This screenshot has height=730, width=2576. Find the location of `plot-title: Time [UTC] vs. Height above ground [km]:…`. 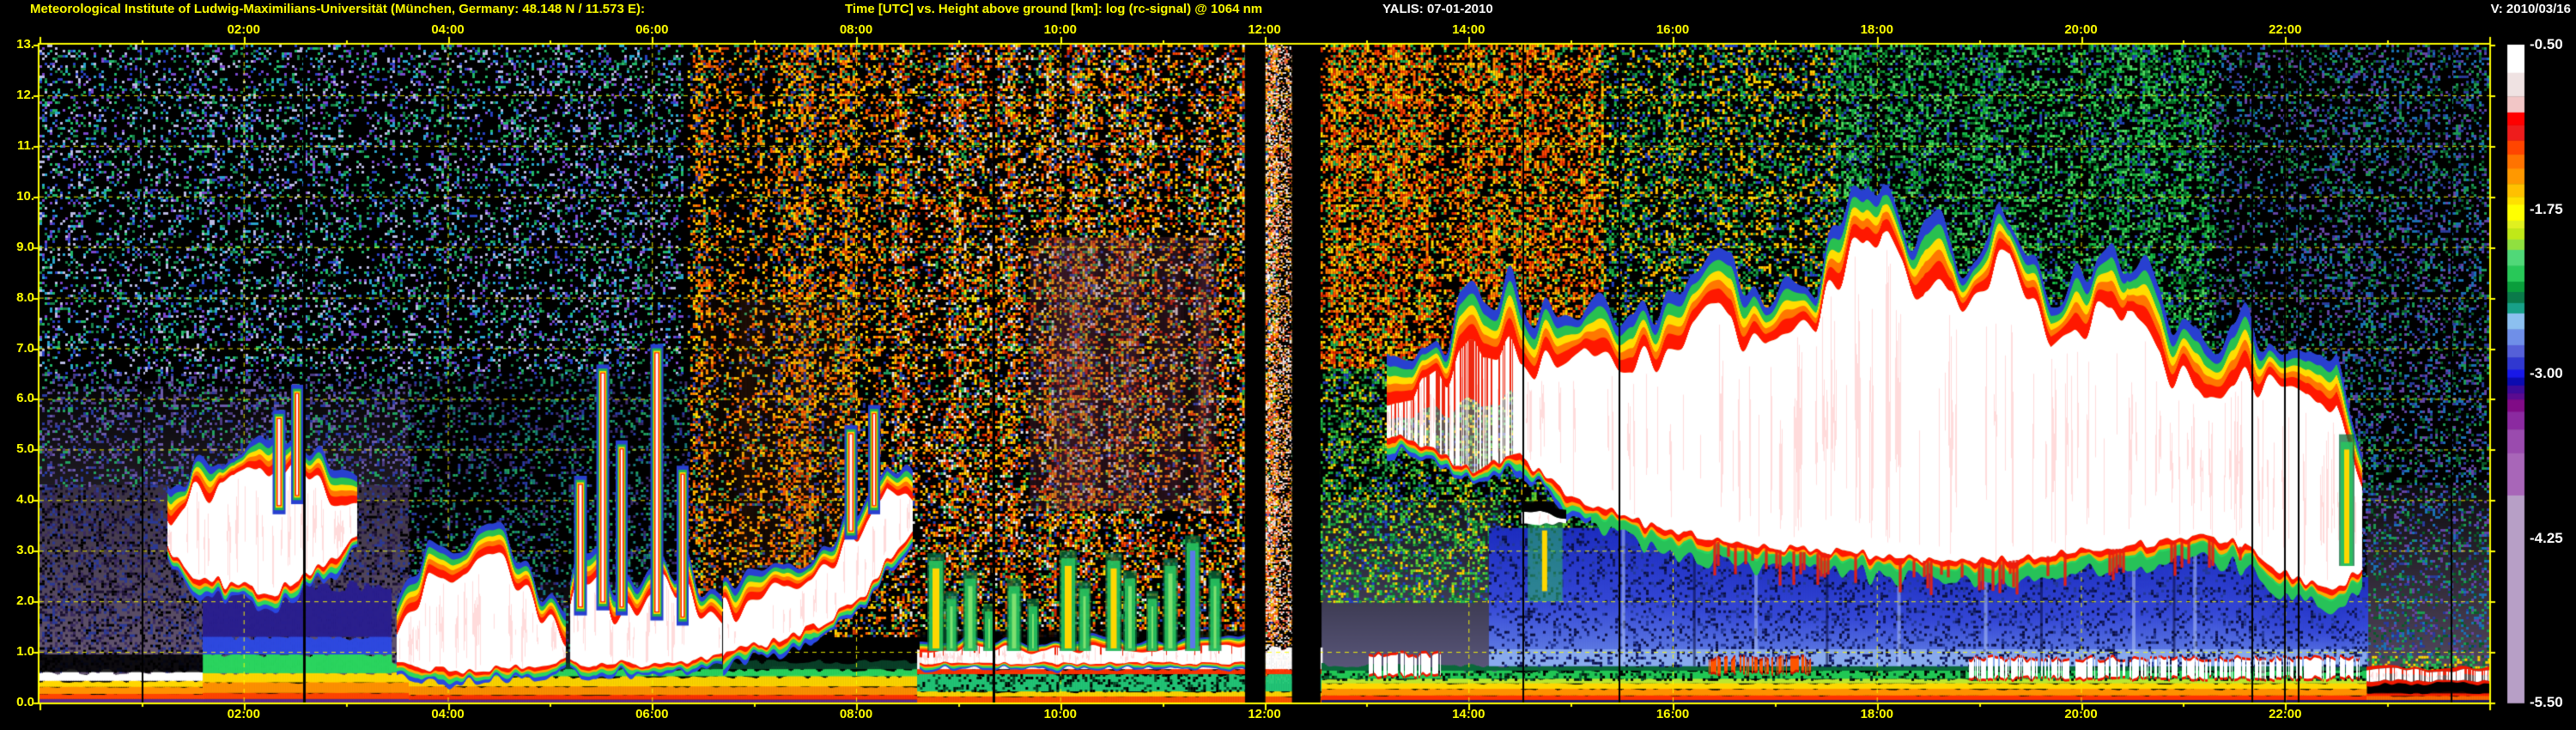

plot-title: Time [UTC] vs. Height above ground [km]:… is located at coordinates (1054, 9).